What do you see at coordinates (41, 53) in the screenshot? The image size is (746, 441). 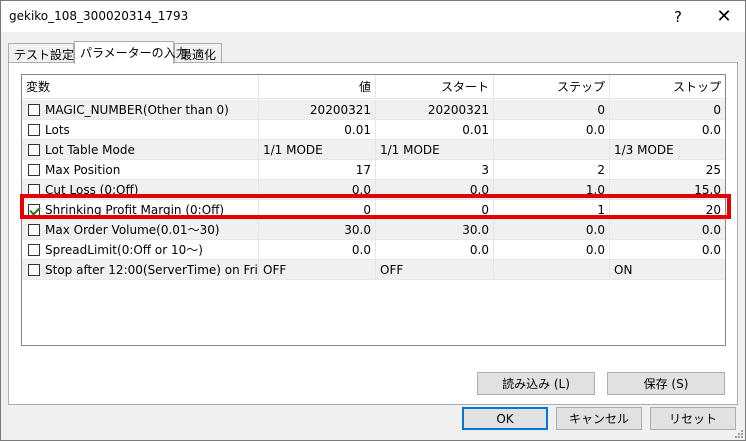 I see `tab-test-settings: テスト設定` at bounding box center [41, 53].